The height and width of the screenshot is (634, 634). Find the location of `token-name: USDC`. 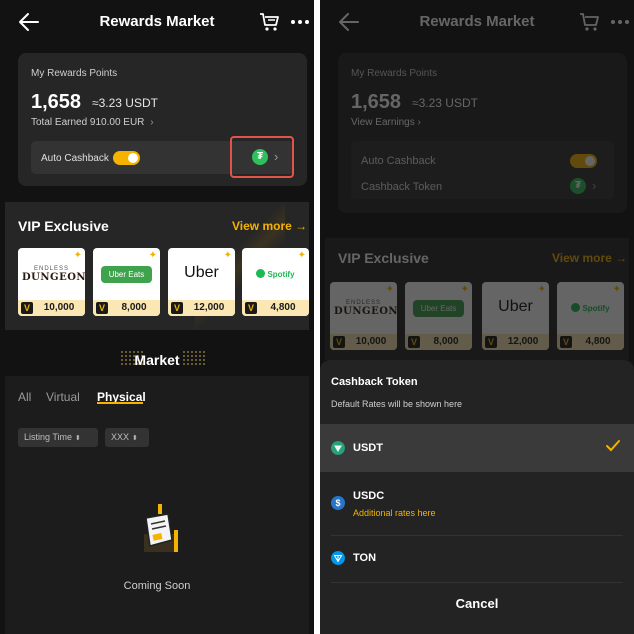

token-name: USDC is located at coordinates (369, 496).